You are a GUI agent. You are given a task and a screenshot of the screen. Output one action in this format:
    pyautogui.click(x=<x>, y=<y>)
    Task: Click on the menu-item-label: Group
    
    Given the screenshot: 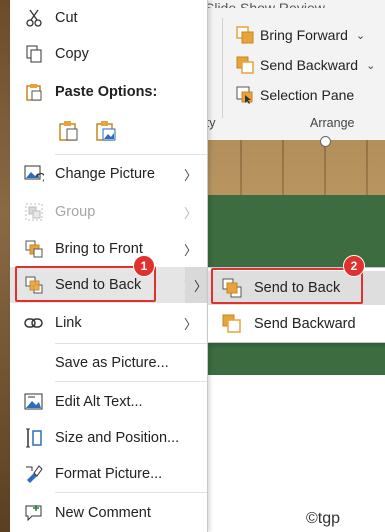 What is the action you would take?
    pyautogui.click(x=75, y=212)
    